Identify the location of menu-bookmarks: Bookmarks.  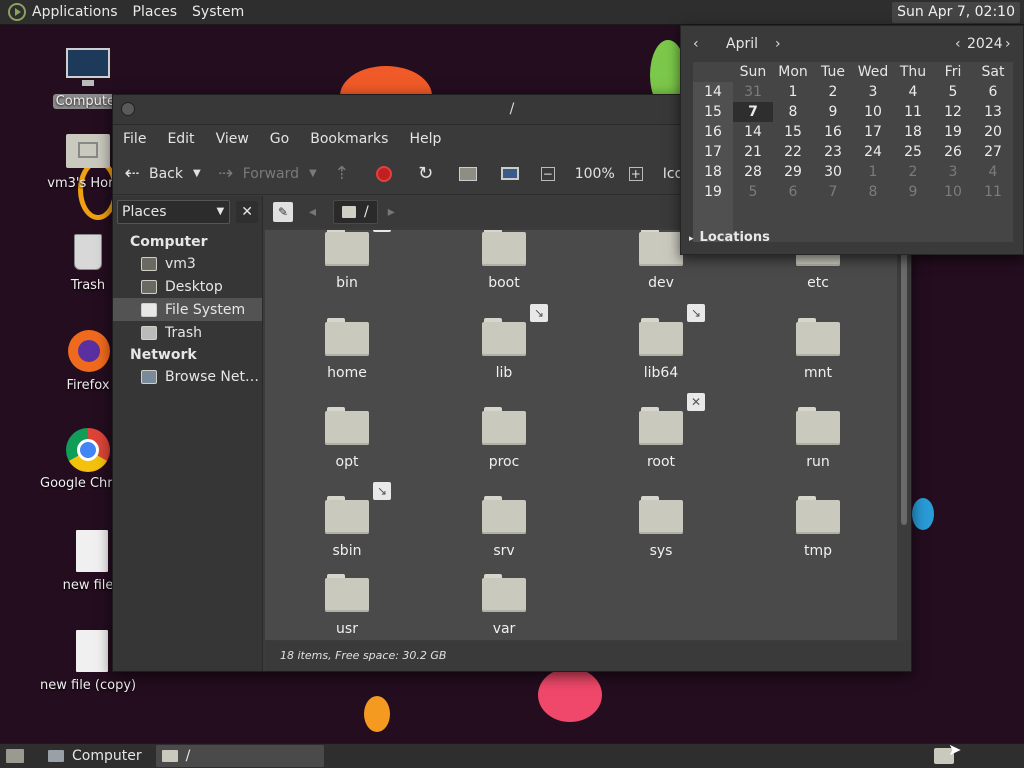
(349, 139).